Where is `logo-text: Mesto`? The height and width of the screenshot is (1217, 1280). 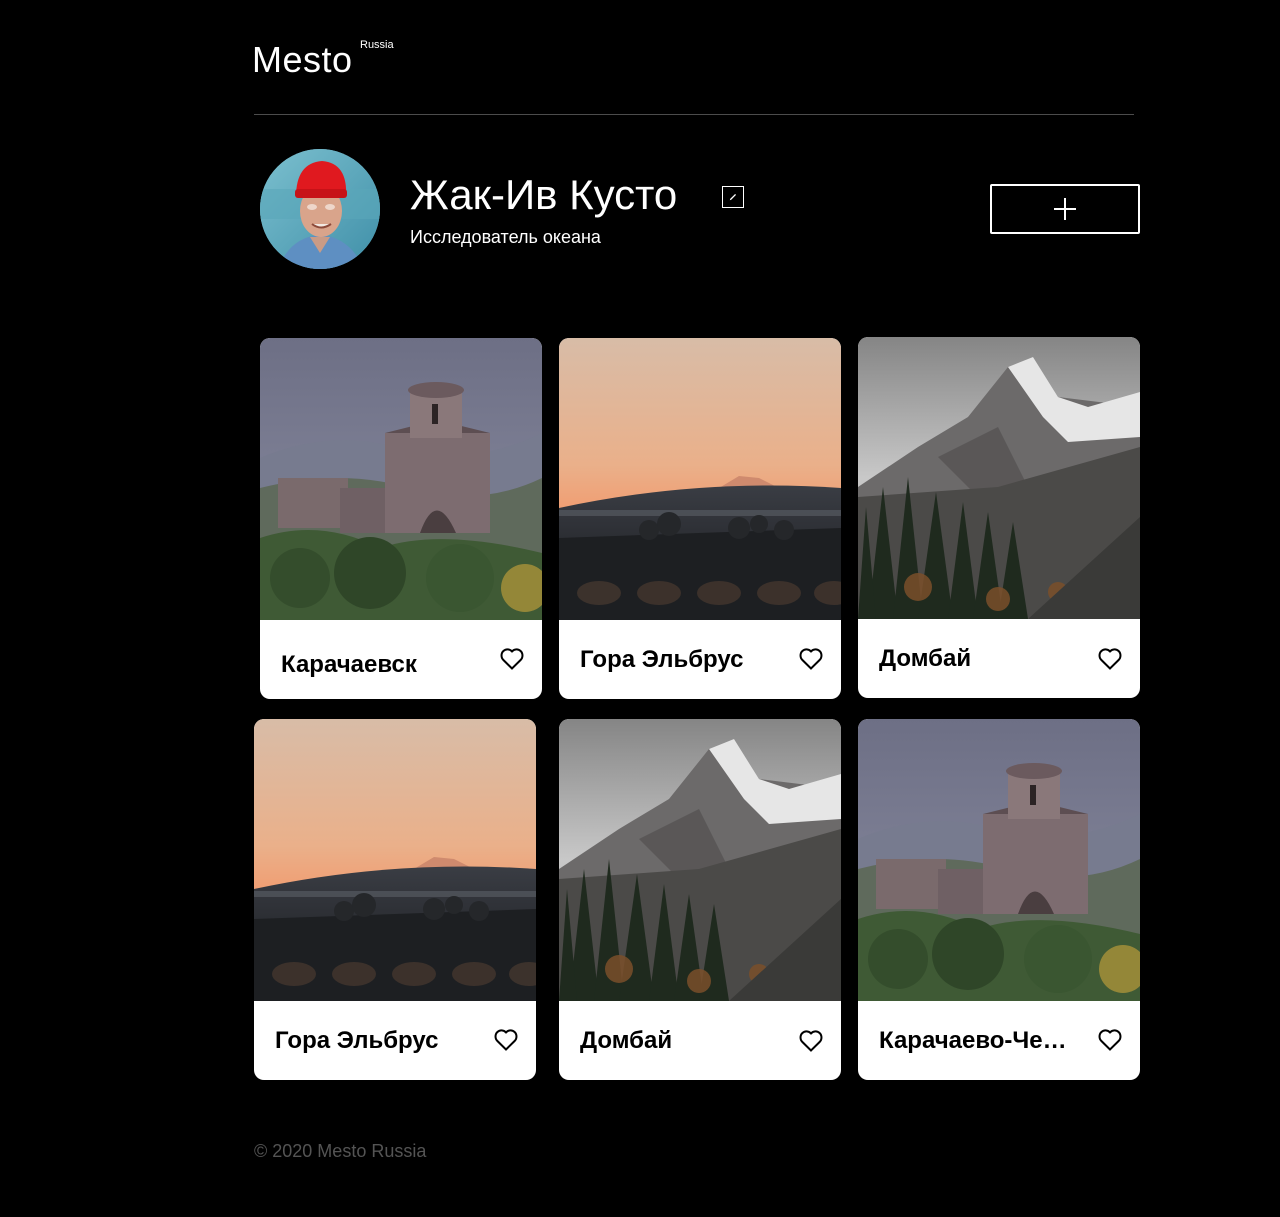 logo-text: Mesto is located at coordinates (302, 59).